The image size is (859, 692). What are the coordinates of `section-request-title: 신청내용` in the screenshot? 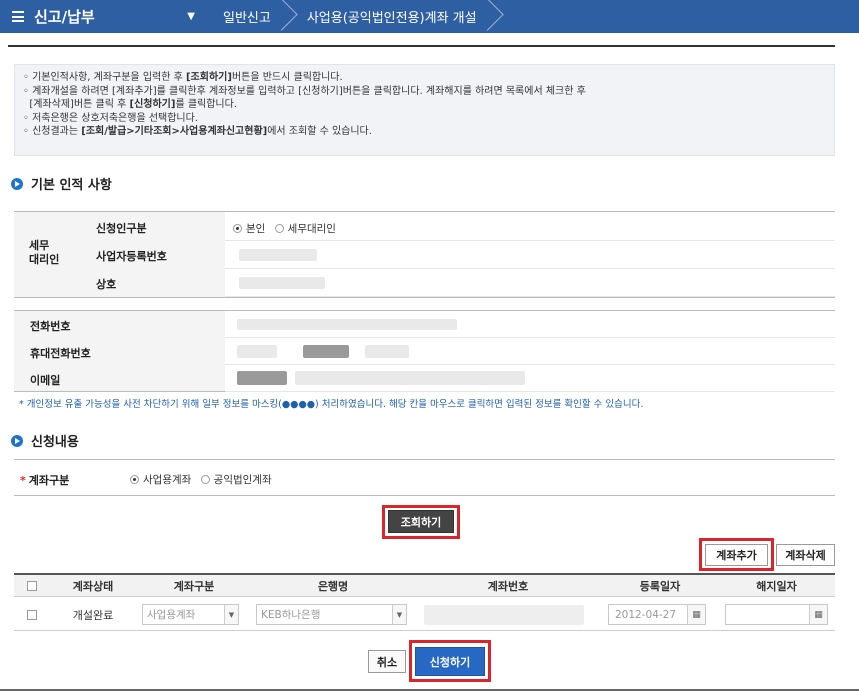 It's located at (45, 440).